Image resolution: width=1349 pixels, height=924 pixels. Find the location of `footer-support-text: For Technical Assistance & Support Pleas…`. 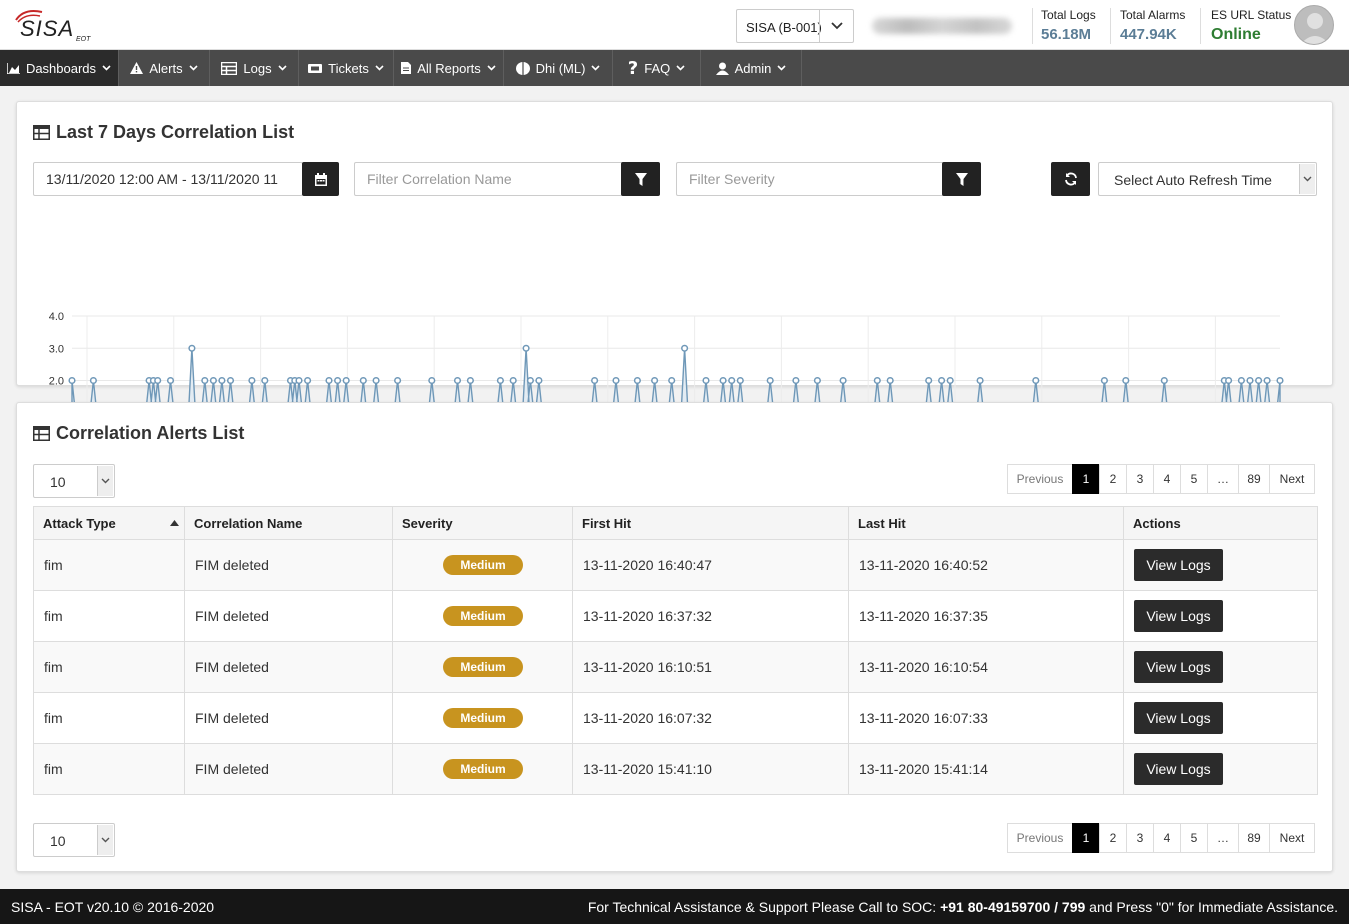

footer-support-text: For Technical Assistance & Support Pleas… is located at coordinates (764, 907).